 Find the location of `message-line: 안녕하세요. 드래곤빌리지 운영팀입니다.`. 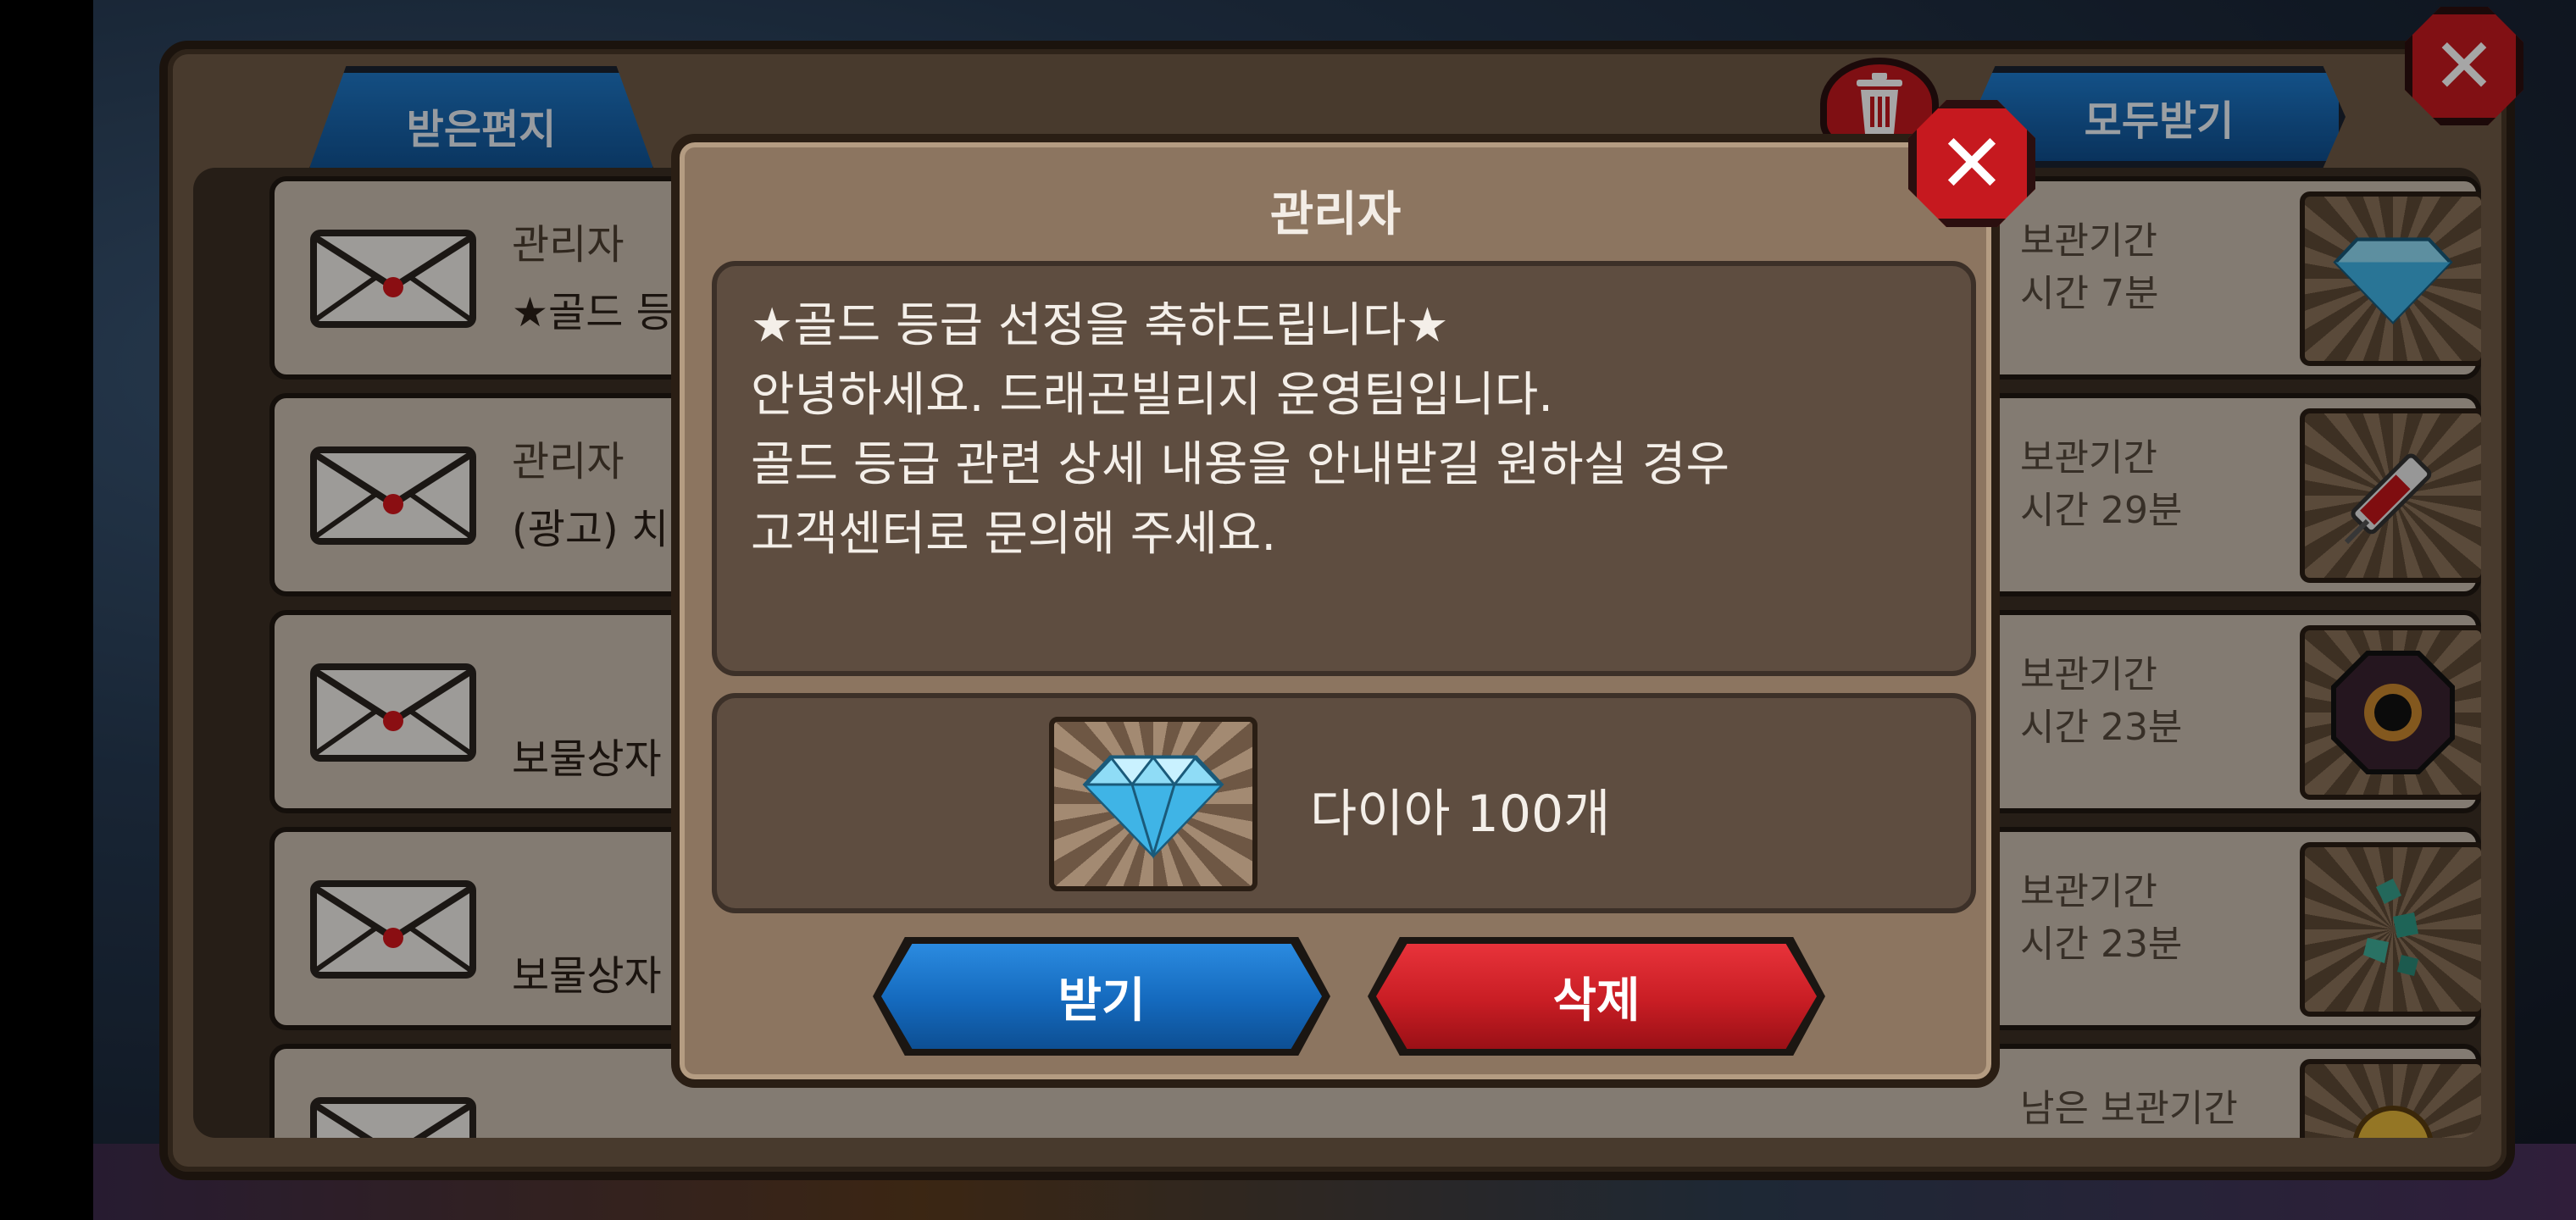

message-line: 안녕하세요. 드래곤빌리지 운영팀입니다. is located at coordinates (1152, 395).